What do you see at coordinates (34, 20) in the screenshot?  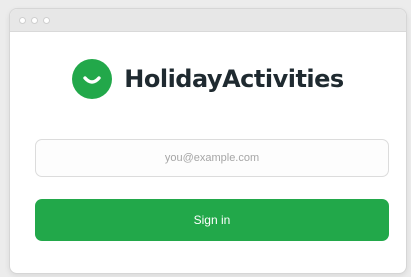 I see `minimize-window-control` at bounding box center [34, 20].